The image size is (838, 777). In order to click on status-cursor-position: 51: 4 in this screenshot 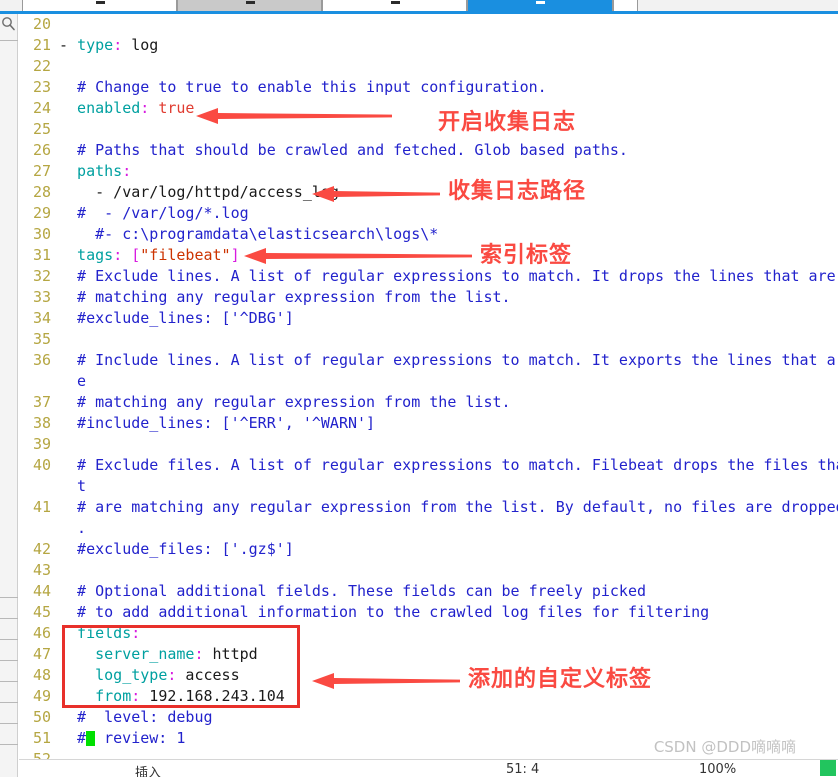, I will do `click(523, 769)`.